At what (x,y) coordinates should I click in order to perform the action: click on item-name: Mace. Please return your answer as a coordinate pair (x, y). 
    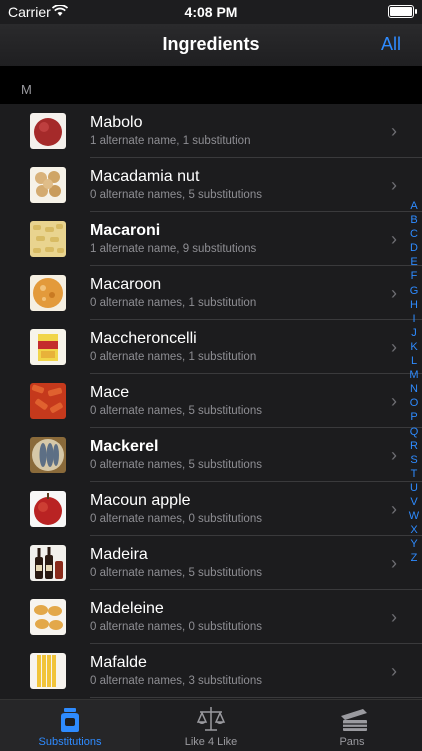
    Looking at the image, I should click on (110, 392).